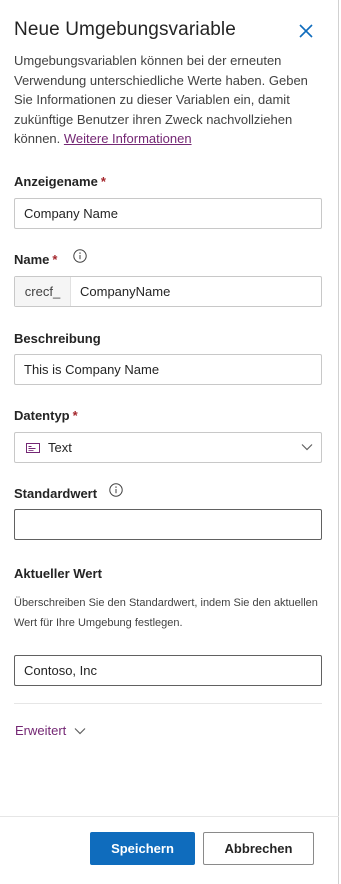 The height and width of the screenshot is (884, 341). I want to click on advanced-toggle: Erweitert, so click(50, 730).